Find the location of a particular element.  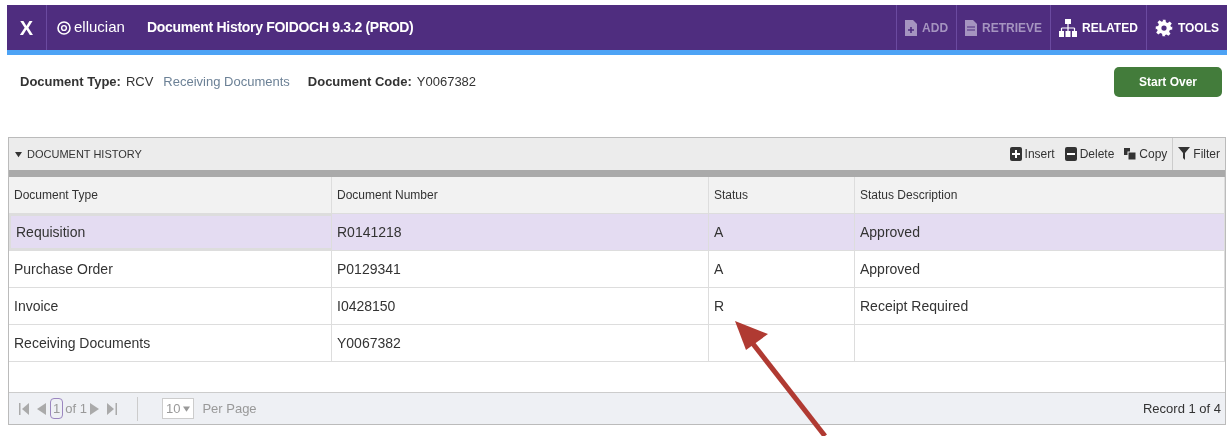

plus-icon is located at coordinates (1015, 154).